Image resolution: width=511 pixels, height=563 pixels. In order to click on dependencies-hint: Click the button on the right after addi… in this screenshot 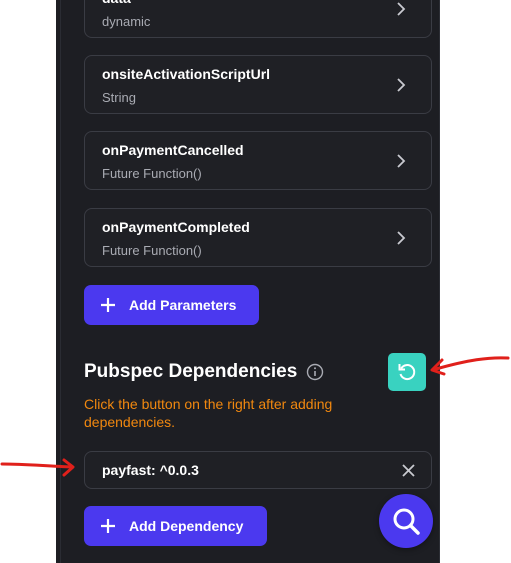, I will do `click(208, 413)`.